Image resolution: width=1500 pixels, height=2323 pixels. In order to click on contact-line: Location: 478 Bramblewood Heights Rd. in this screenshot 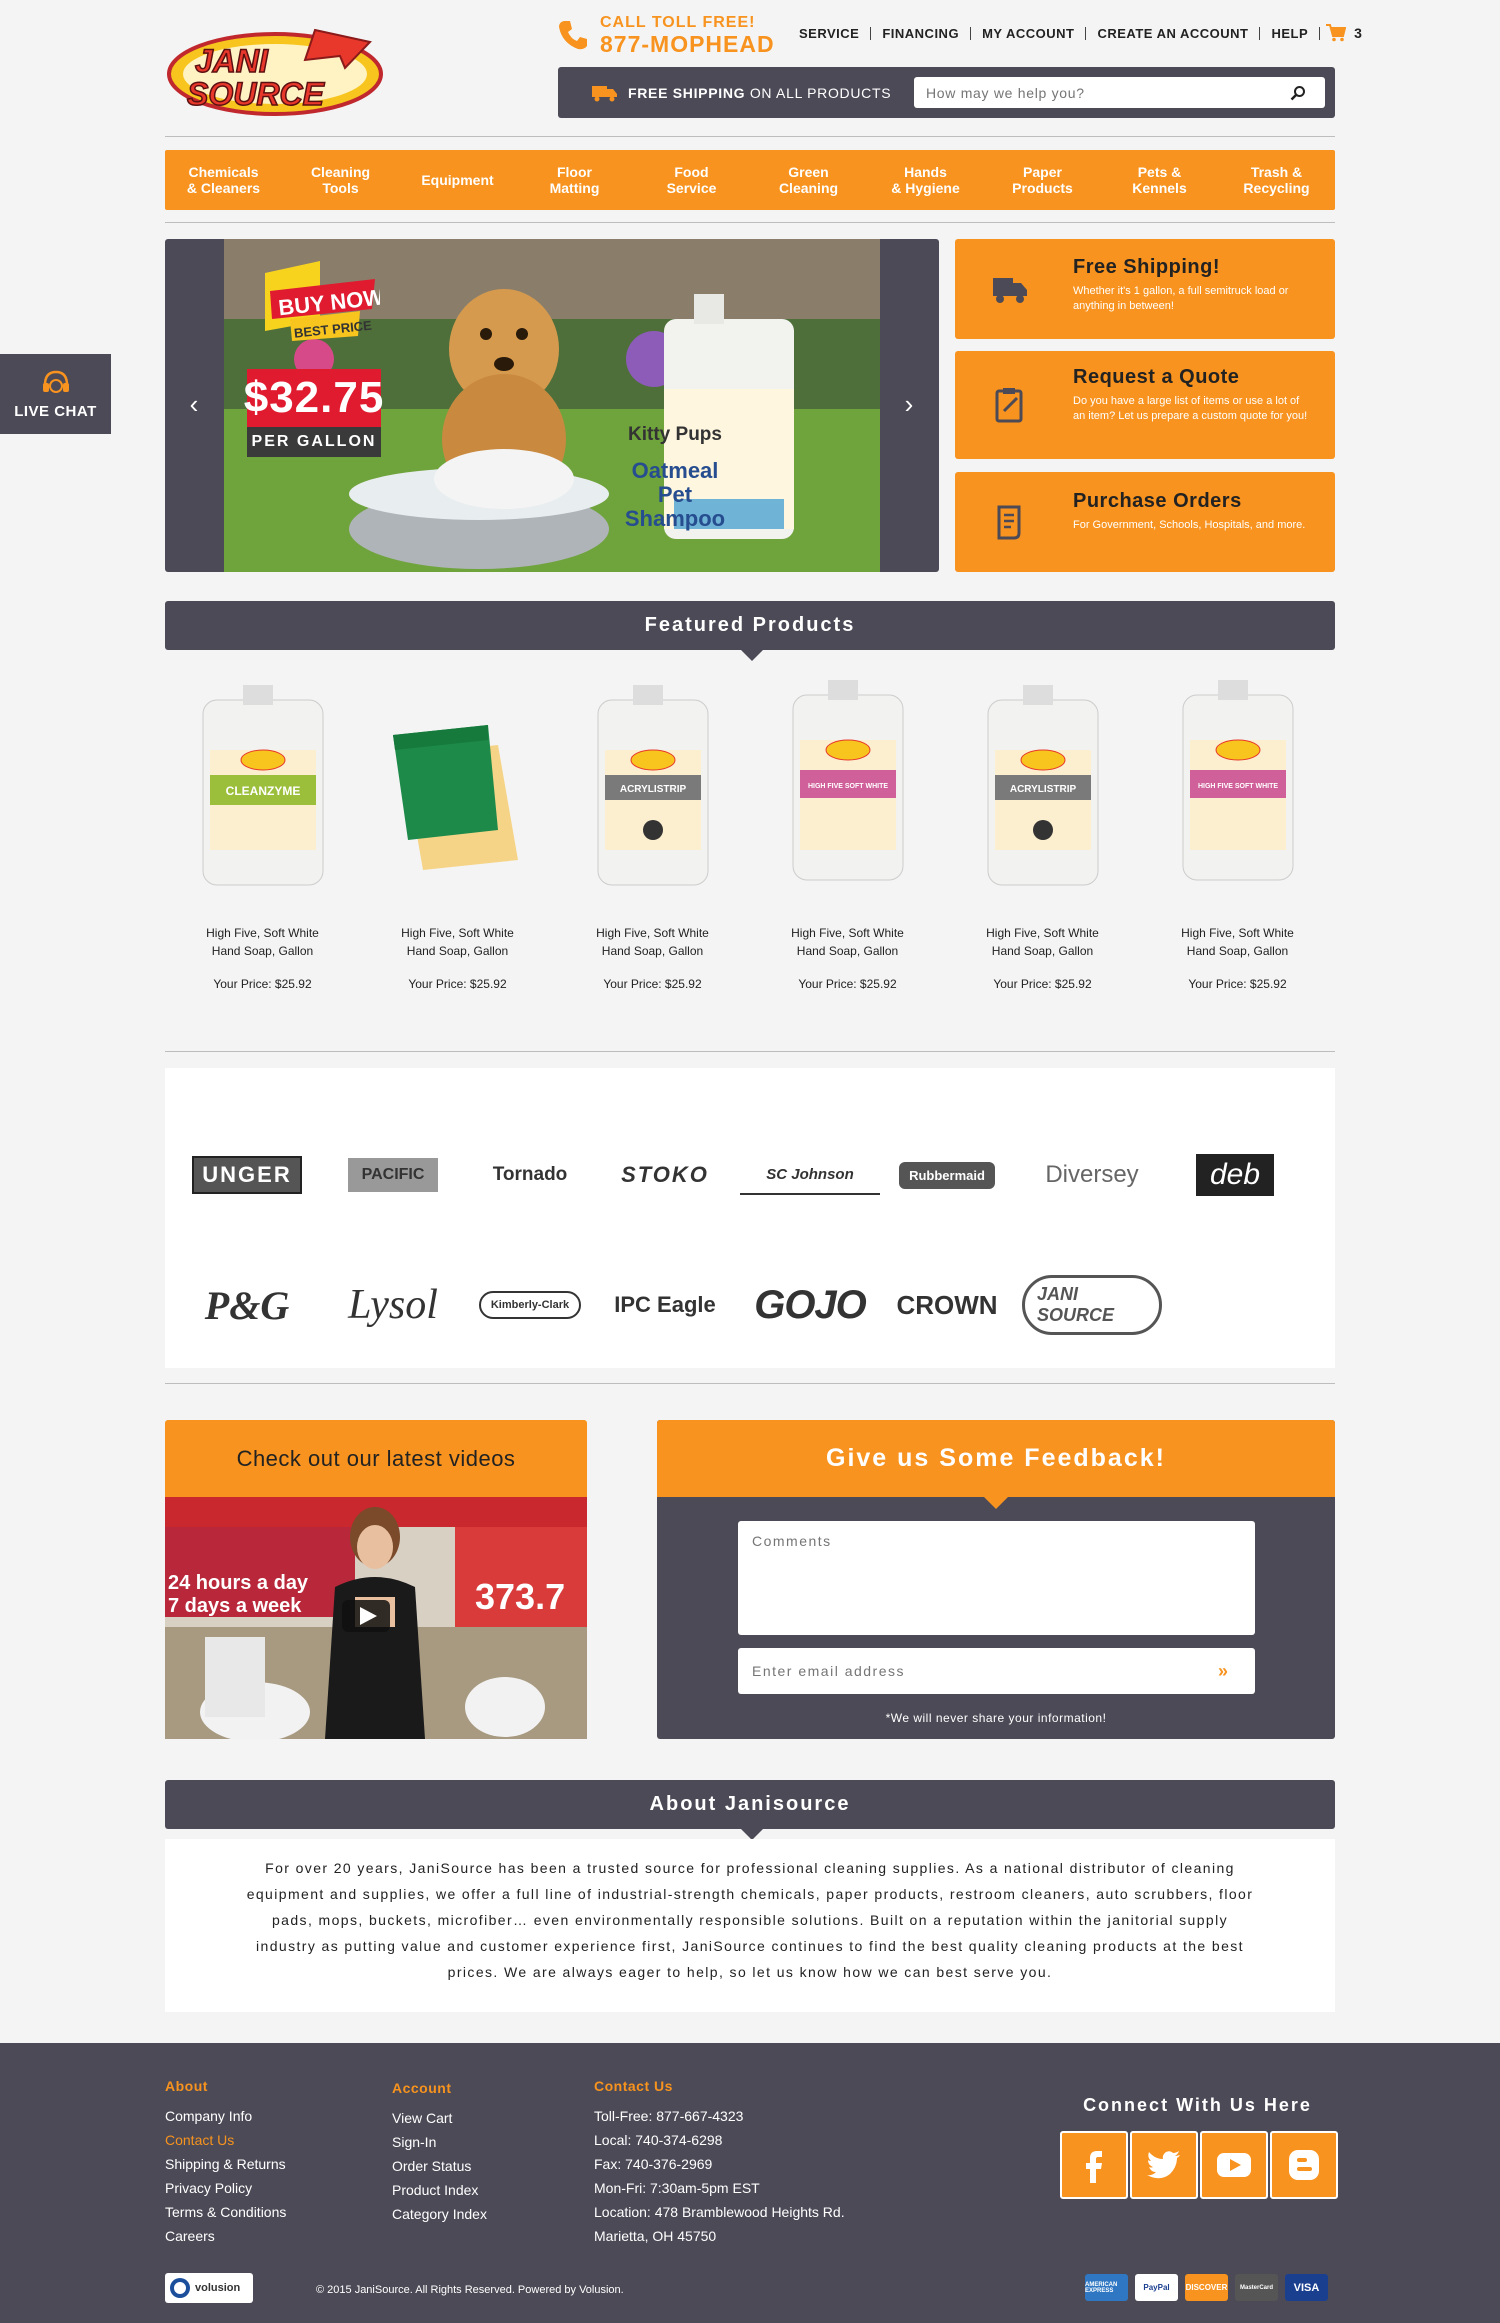, I will do `click(719, 2212)`.